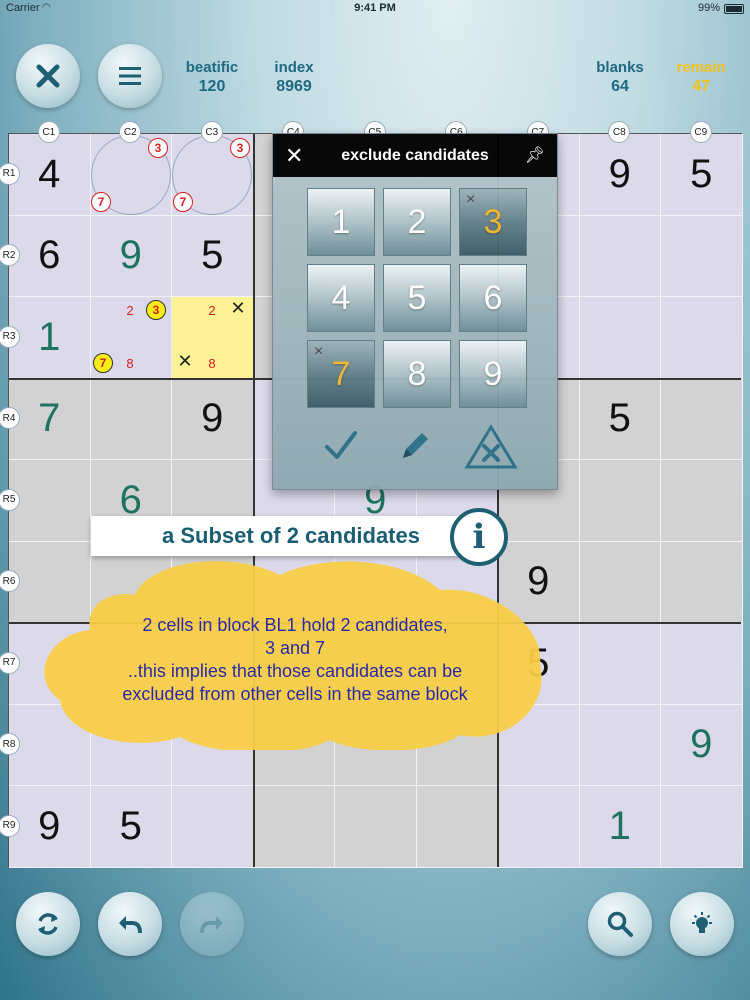 The image size is (750, 1000). What do you see at coordinates (294, 77) in the screenshot?
I see `stat-index: index 8969` at bounding box center [294, 77].